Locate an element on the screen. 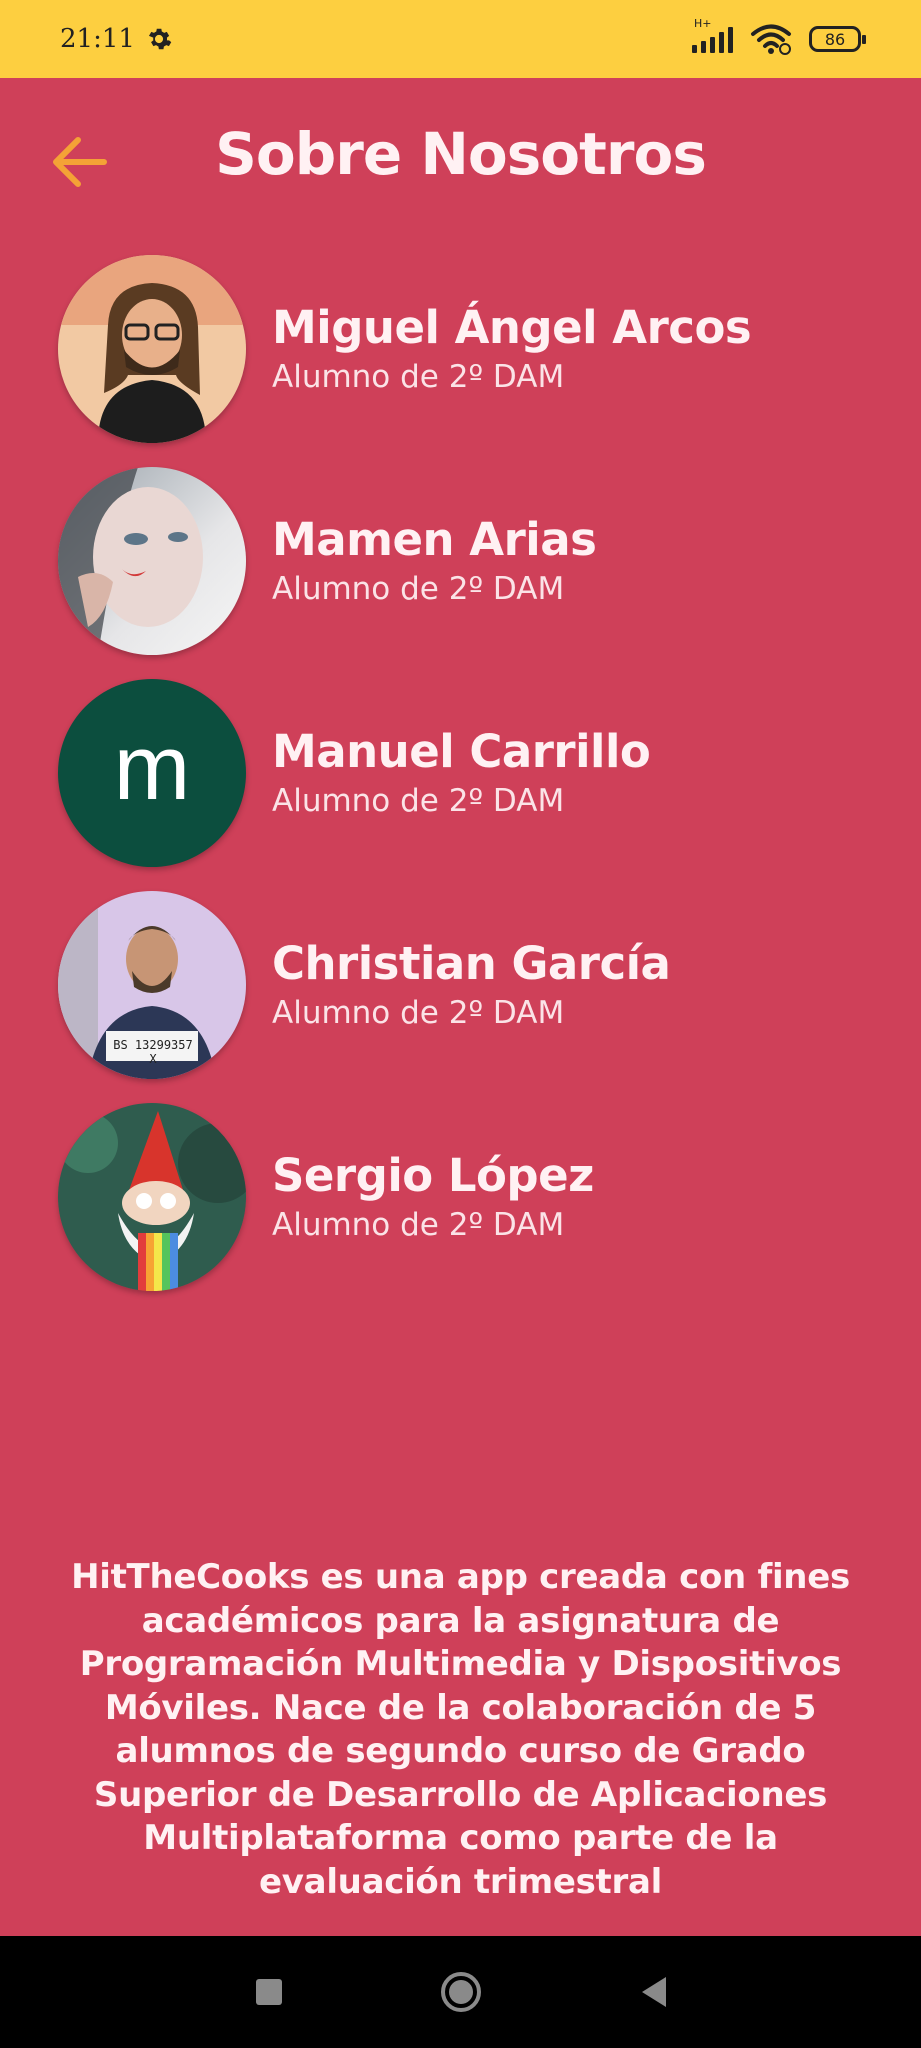 This screenshot has width=921, height=2048. battery-level: 86 is located at coordinates (835, 39).